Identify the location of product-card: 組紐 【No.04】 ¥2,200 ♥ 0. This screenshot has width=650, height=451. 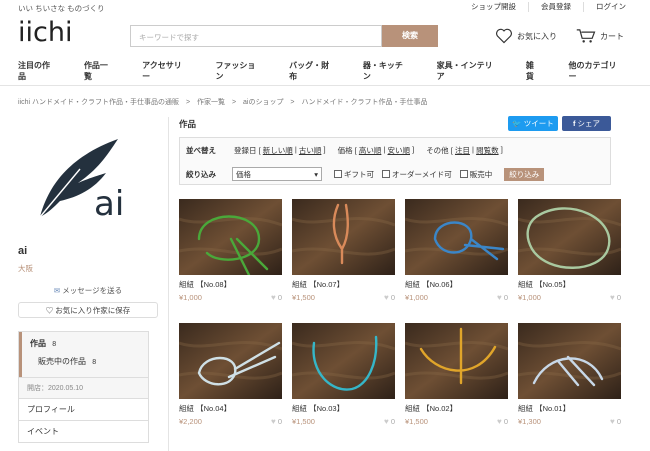
(230, 374).